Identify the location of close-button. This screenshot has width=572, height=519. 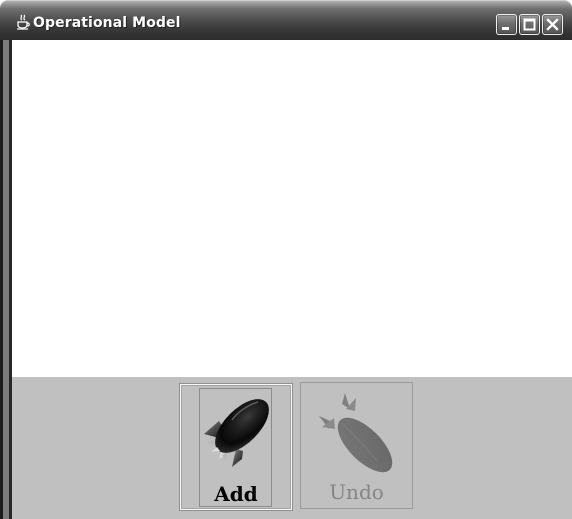
(552, 24).